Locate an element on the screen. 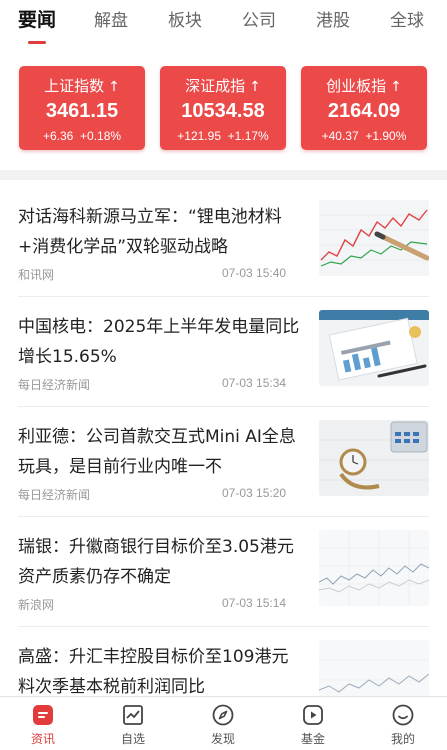  tab-hk-stocks: 港股 is located at coordinates (333, 18).